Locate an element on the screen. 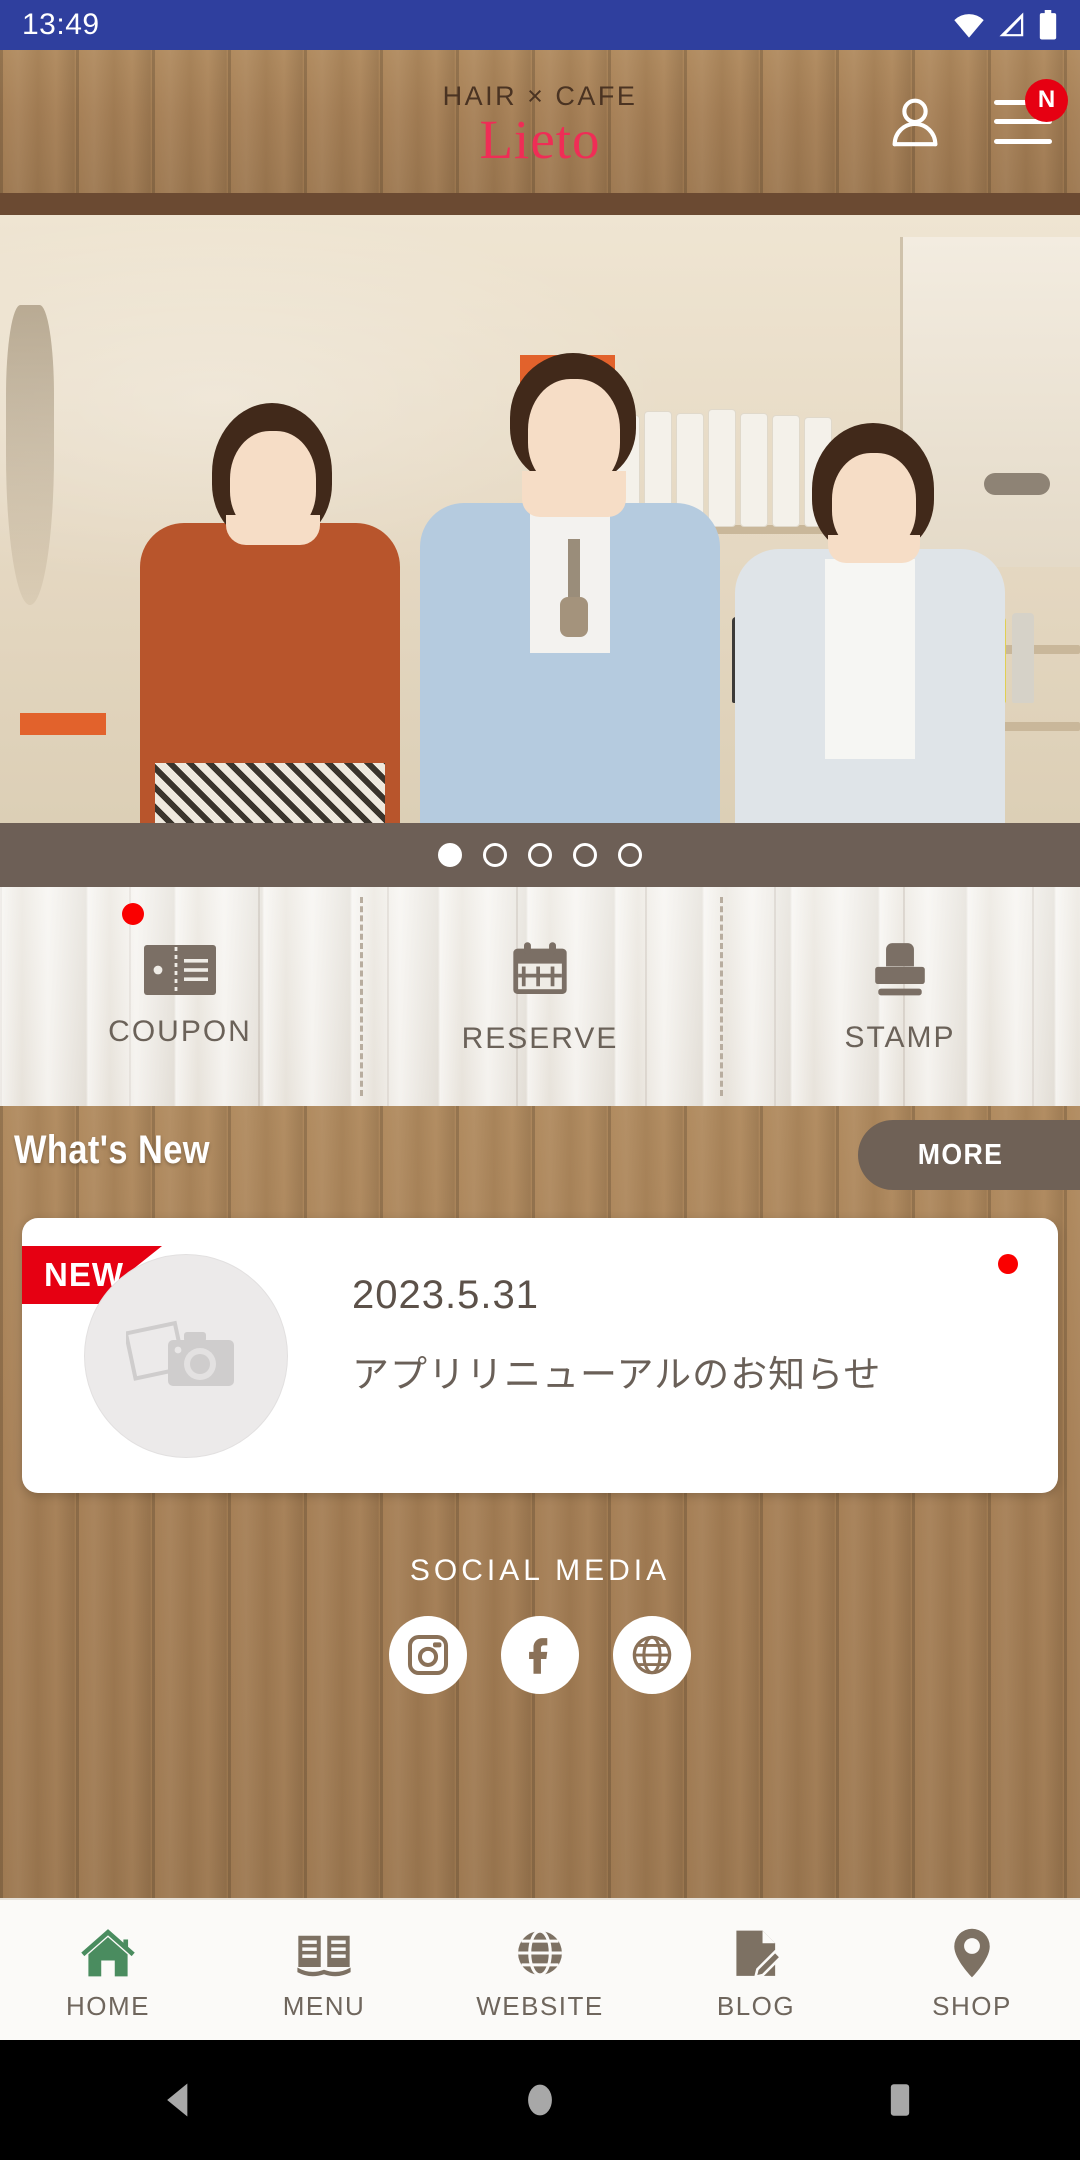  menu-button: N is located at coordinates (1030, 115).